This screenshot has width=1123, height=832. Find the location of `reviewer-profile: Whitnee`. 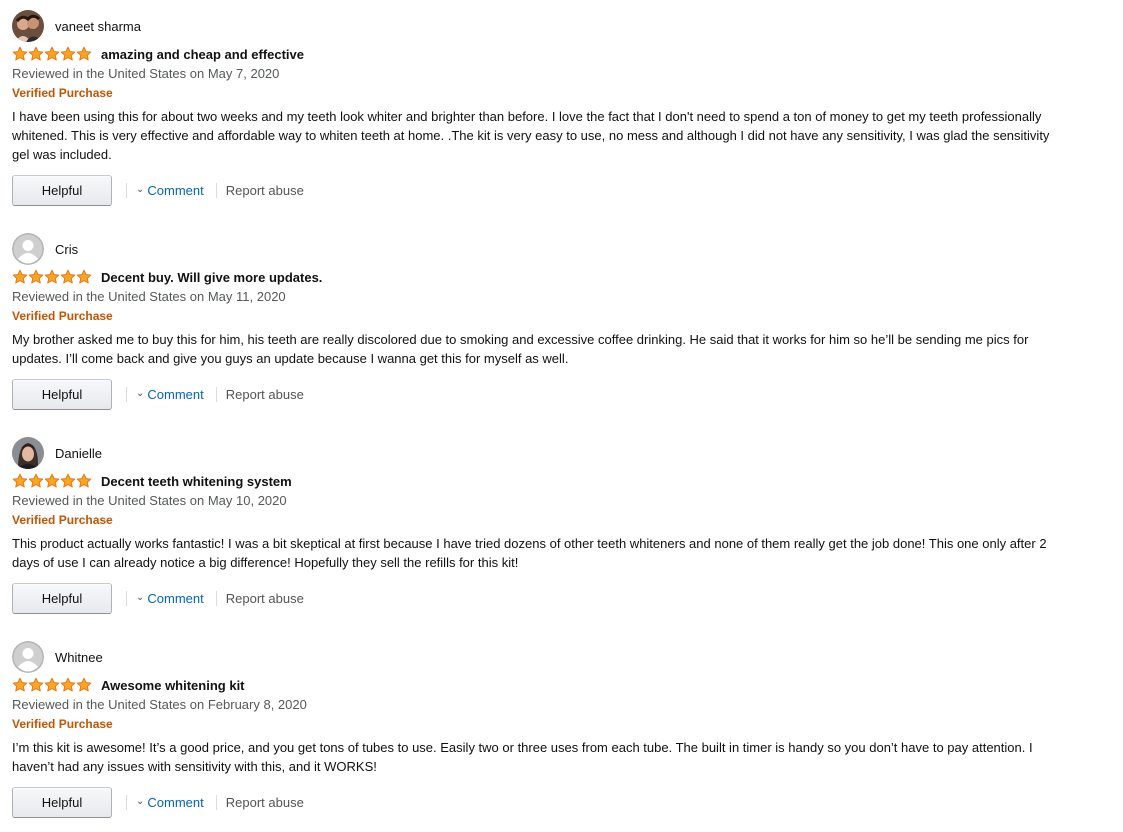

reviewer-profile: Whitnee is located at coordinates (542, 657).